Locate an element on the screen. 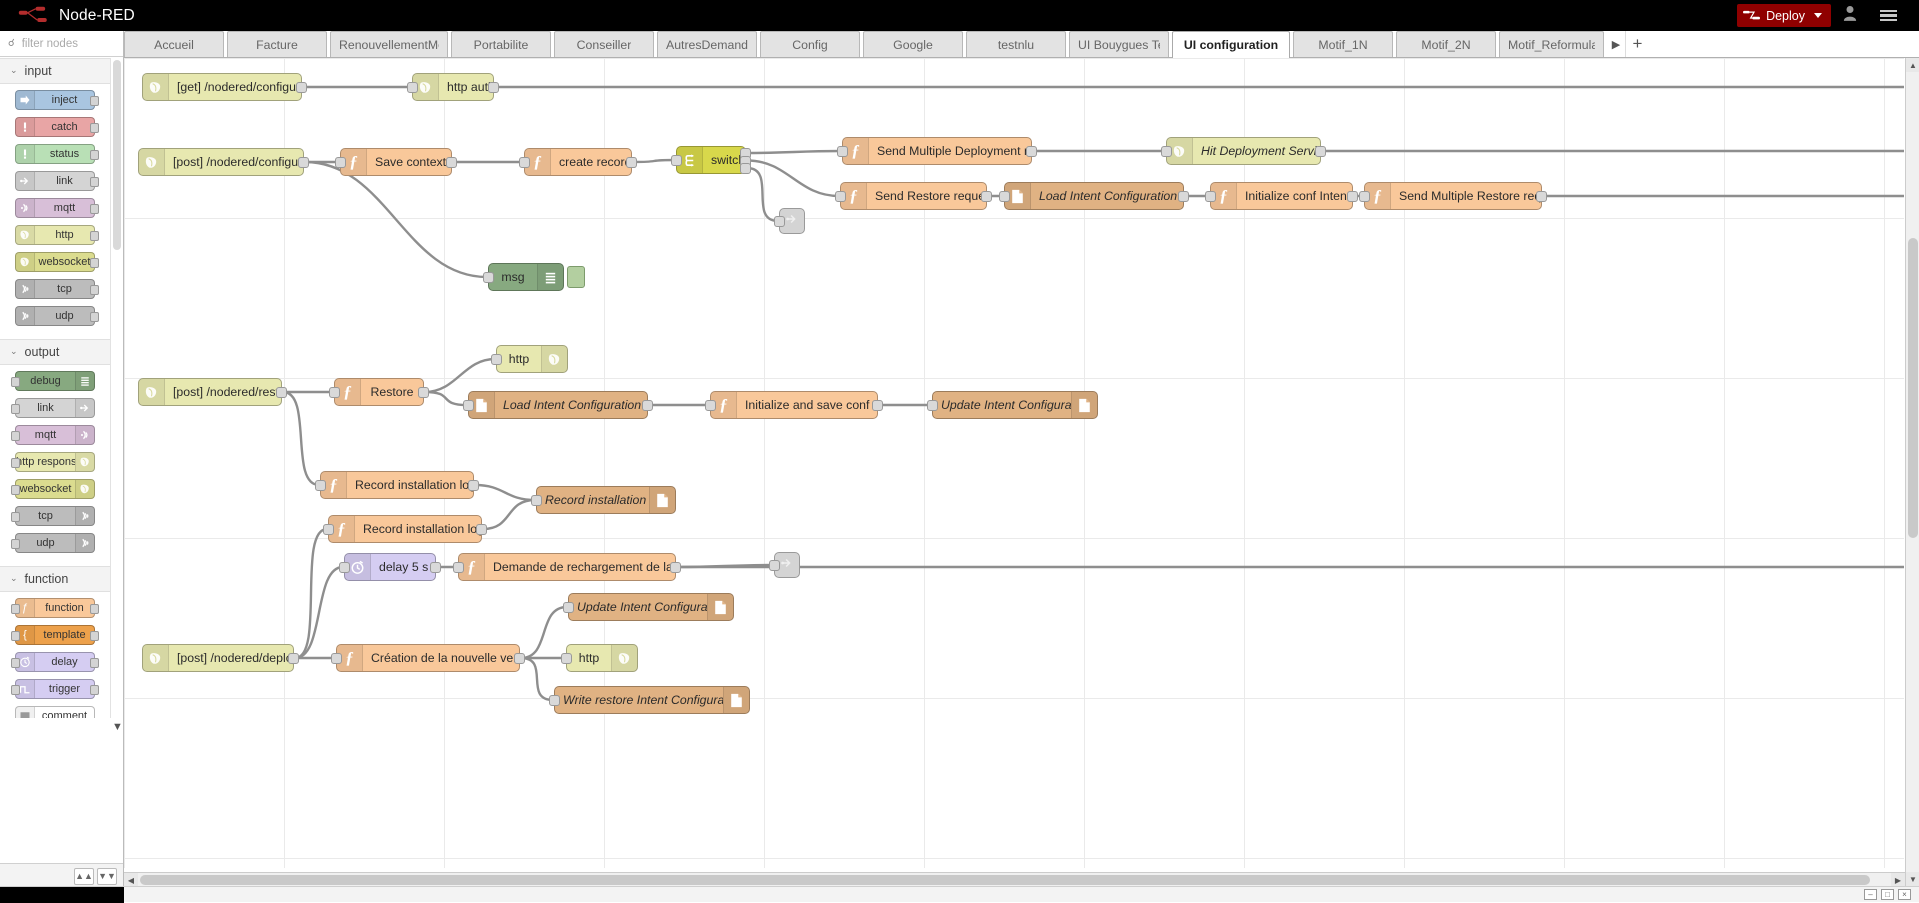 The width and height of the screenshot is (1919, 903). canvas-horizontal-scrollbar: ◀ ▶ is located at coordinates (1014, 879).